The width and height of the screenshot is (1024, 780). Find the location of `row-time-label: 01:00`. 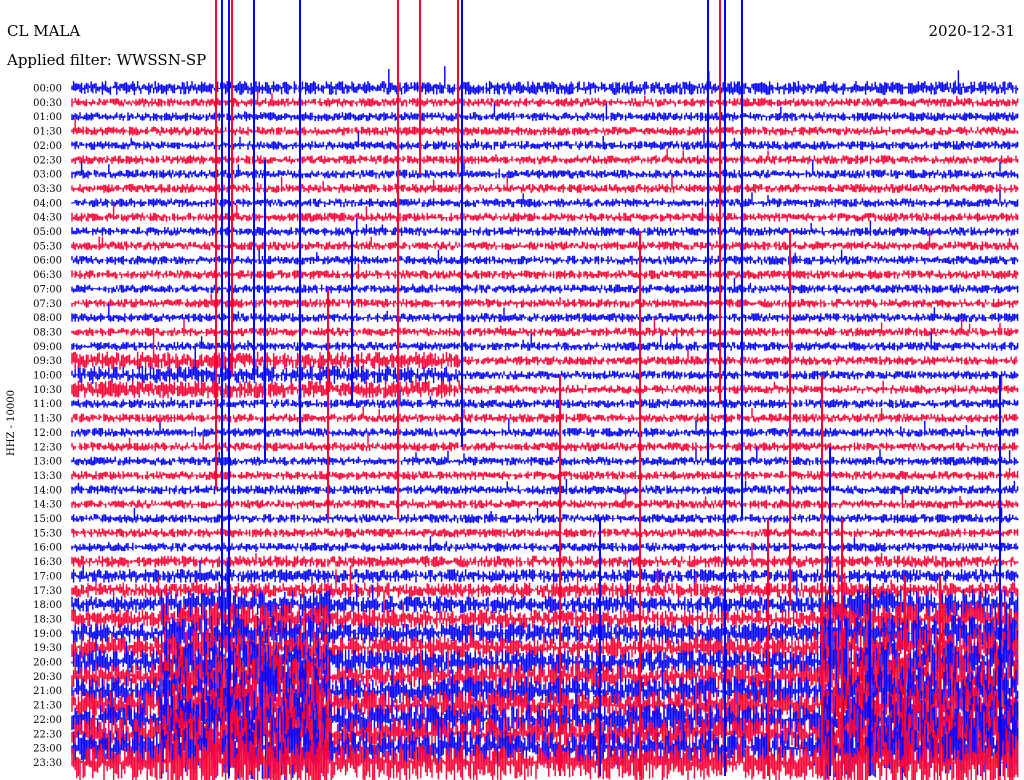

row-time-label: 01:00 is located at coordinates (47, 117).